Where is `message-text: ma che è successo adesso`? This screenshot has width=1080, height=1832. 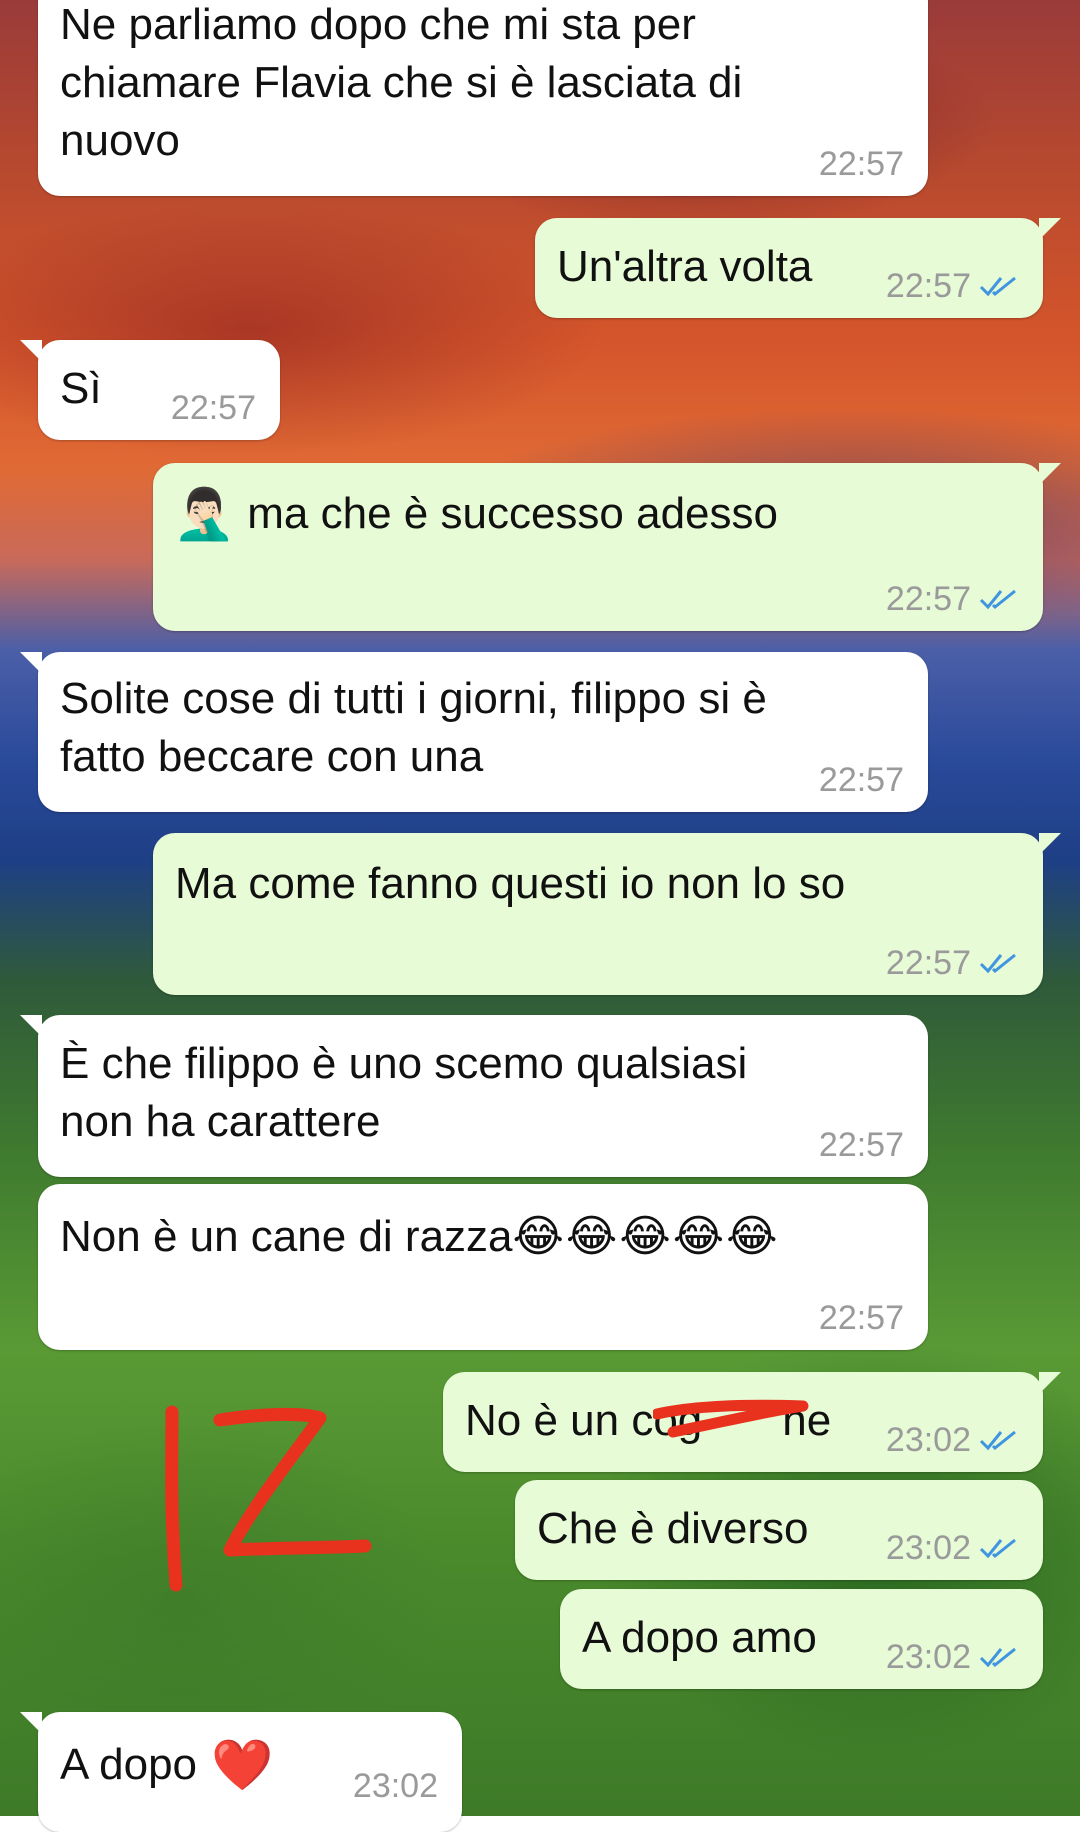 message-text: ma che è successo adesso is located at coordinates (512, 513).